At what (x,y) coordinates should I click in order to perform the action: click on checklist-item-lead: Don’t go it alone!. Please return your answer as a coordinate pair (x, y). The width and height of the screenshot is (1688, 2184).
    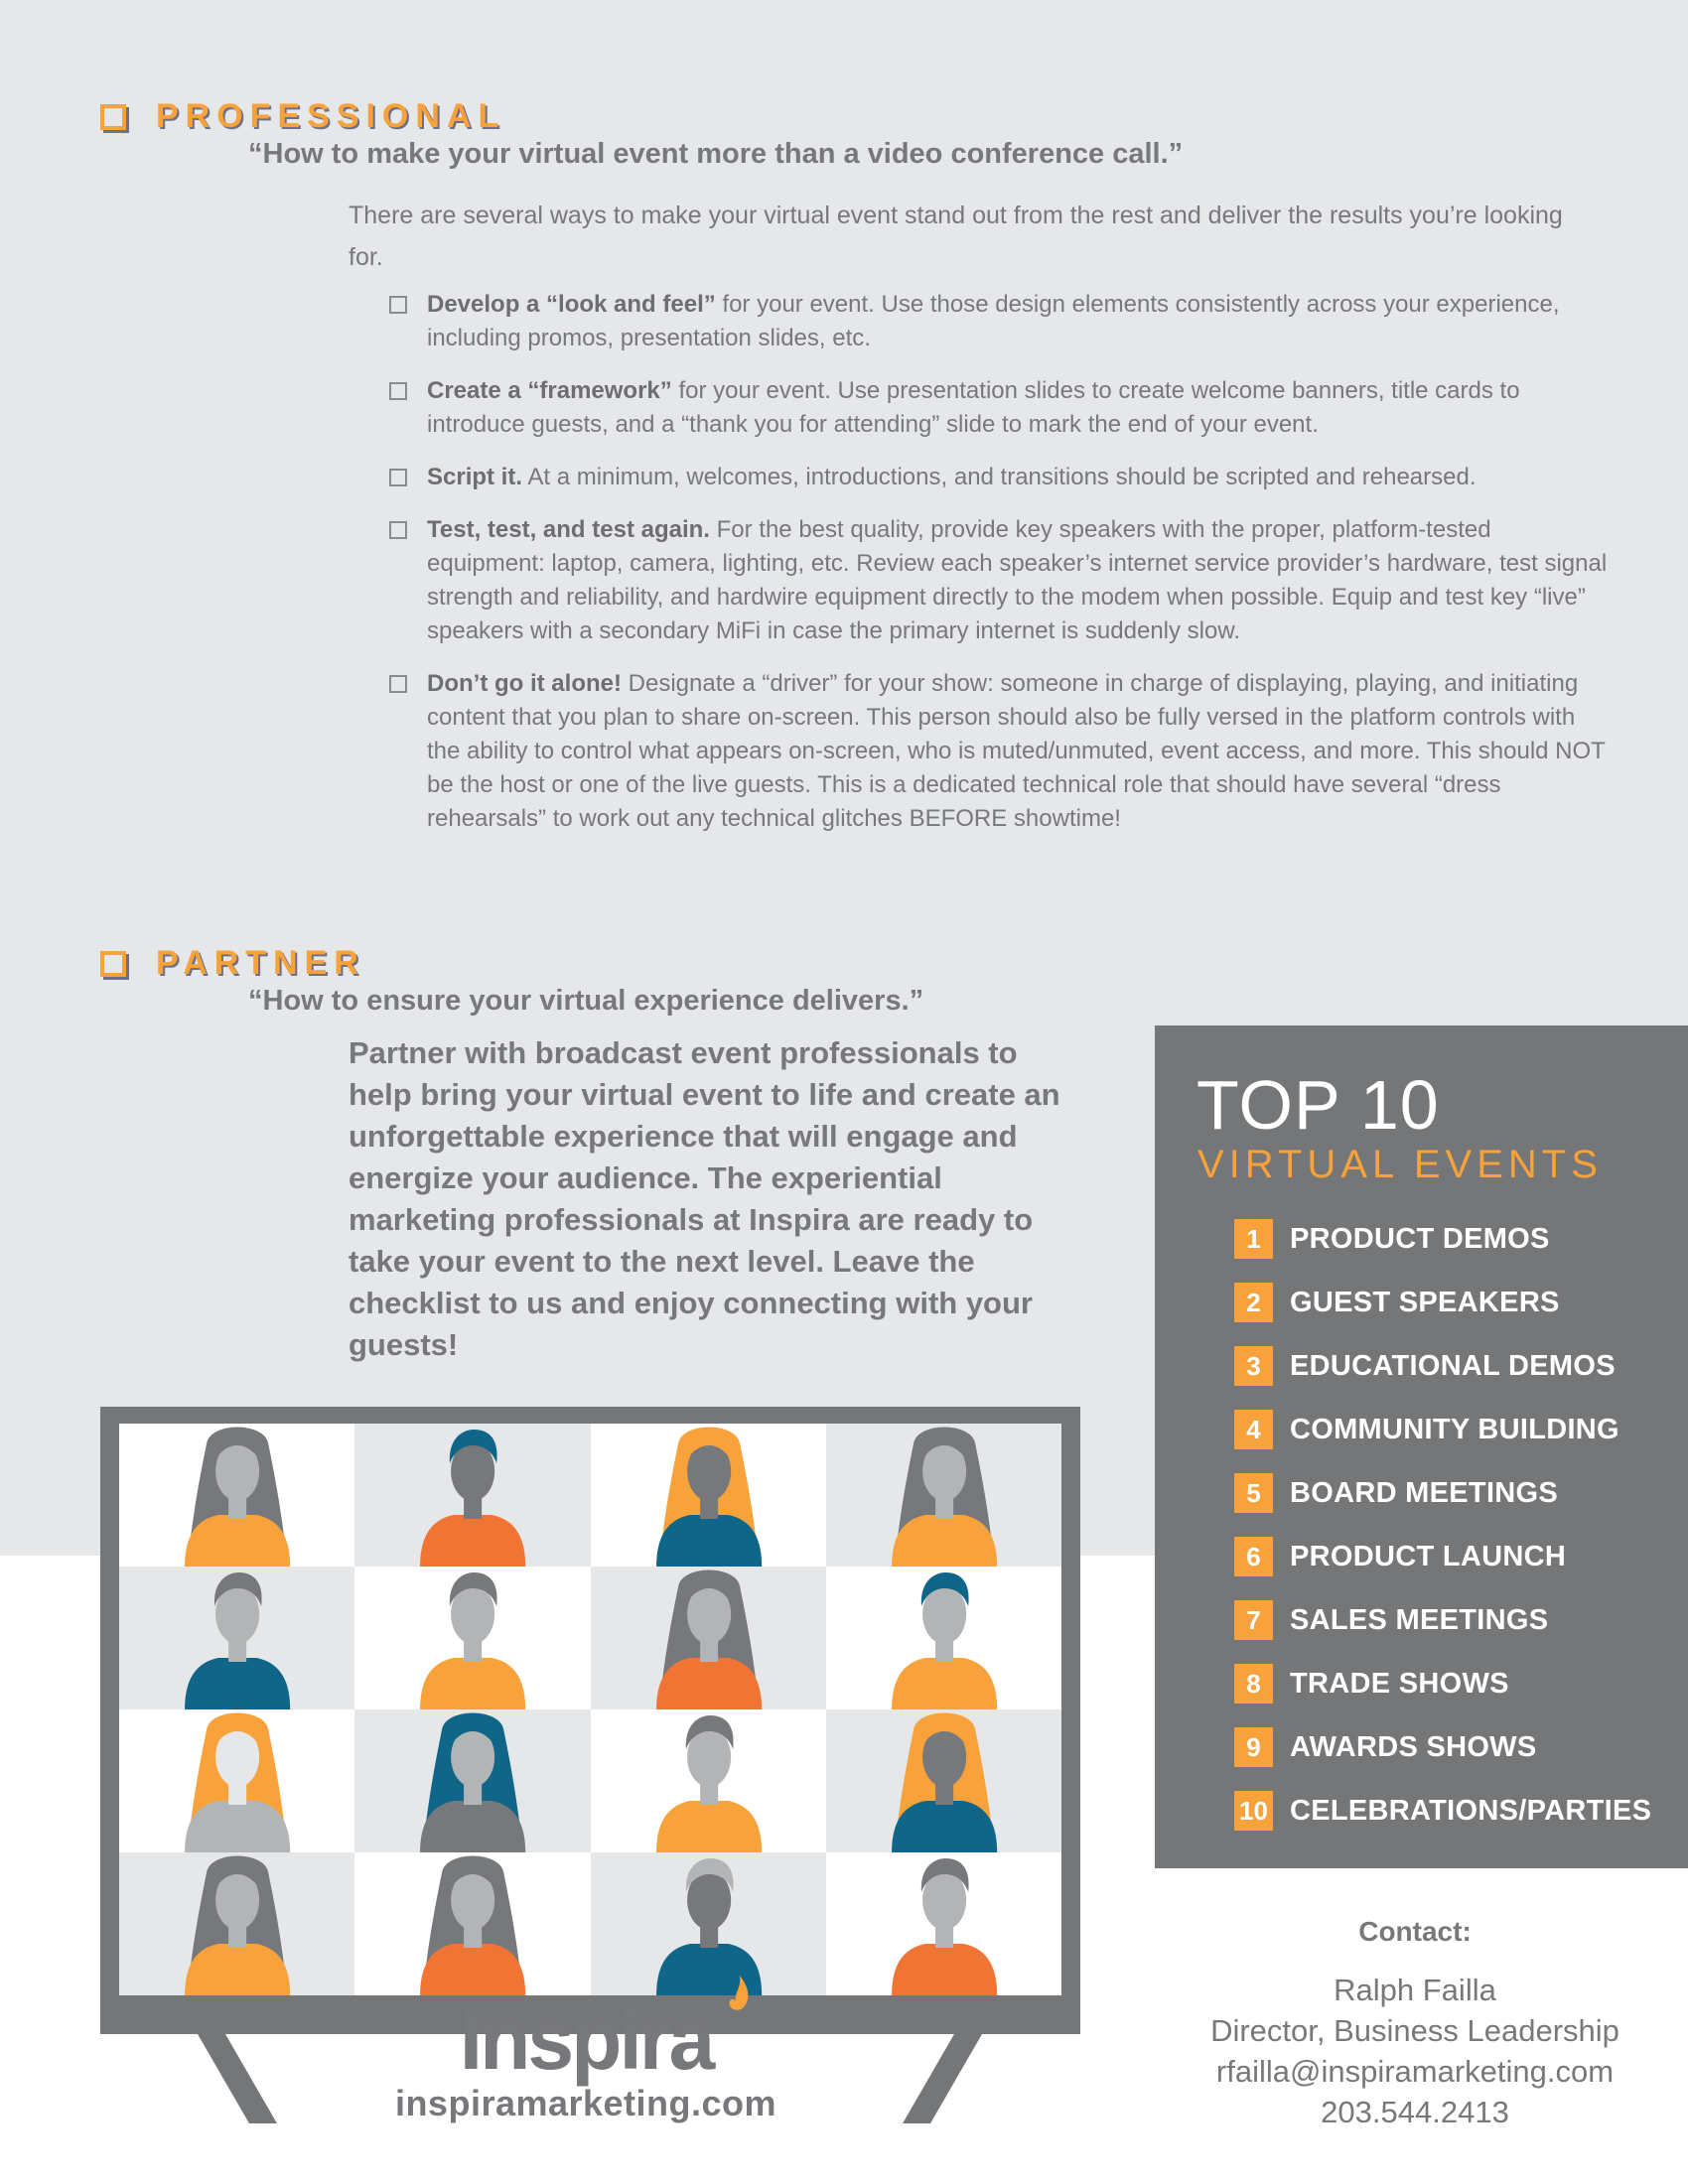
    Looking at the image, I should click on (524, 683).